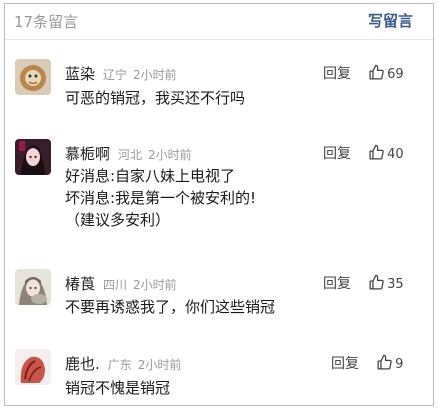  I want to click on comment-text: 好消息:自家八妹上电视了 坏消息:我是第一个被安利的! （建议多安利）, so click(160, 198).